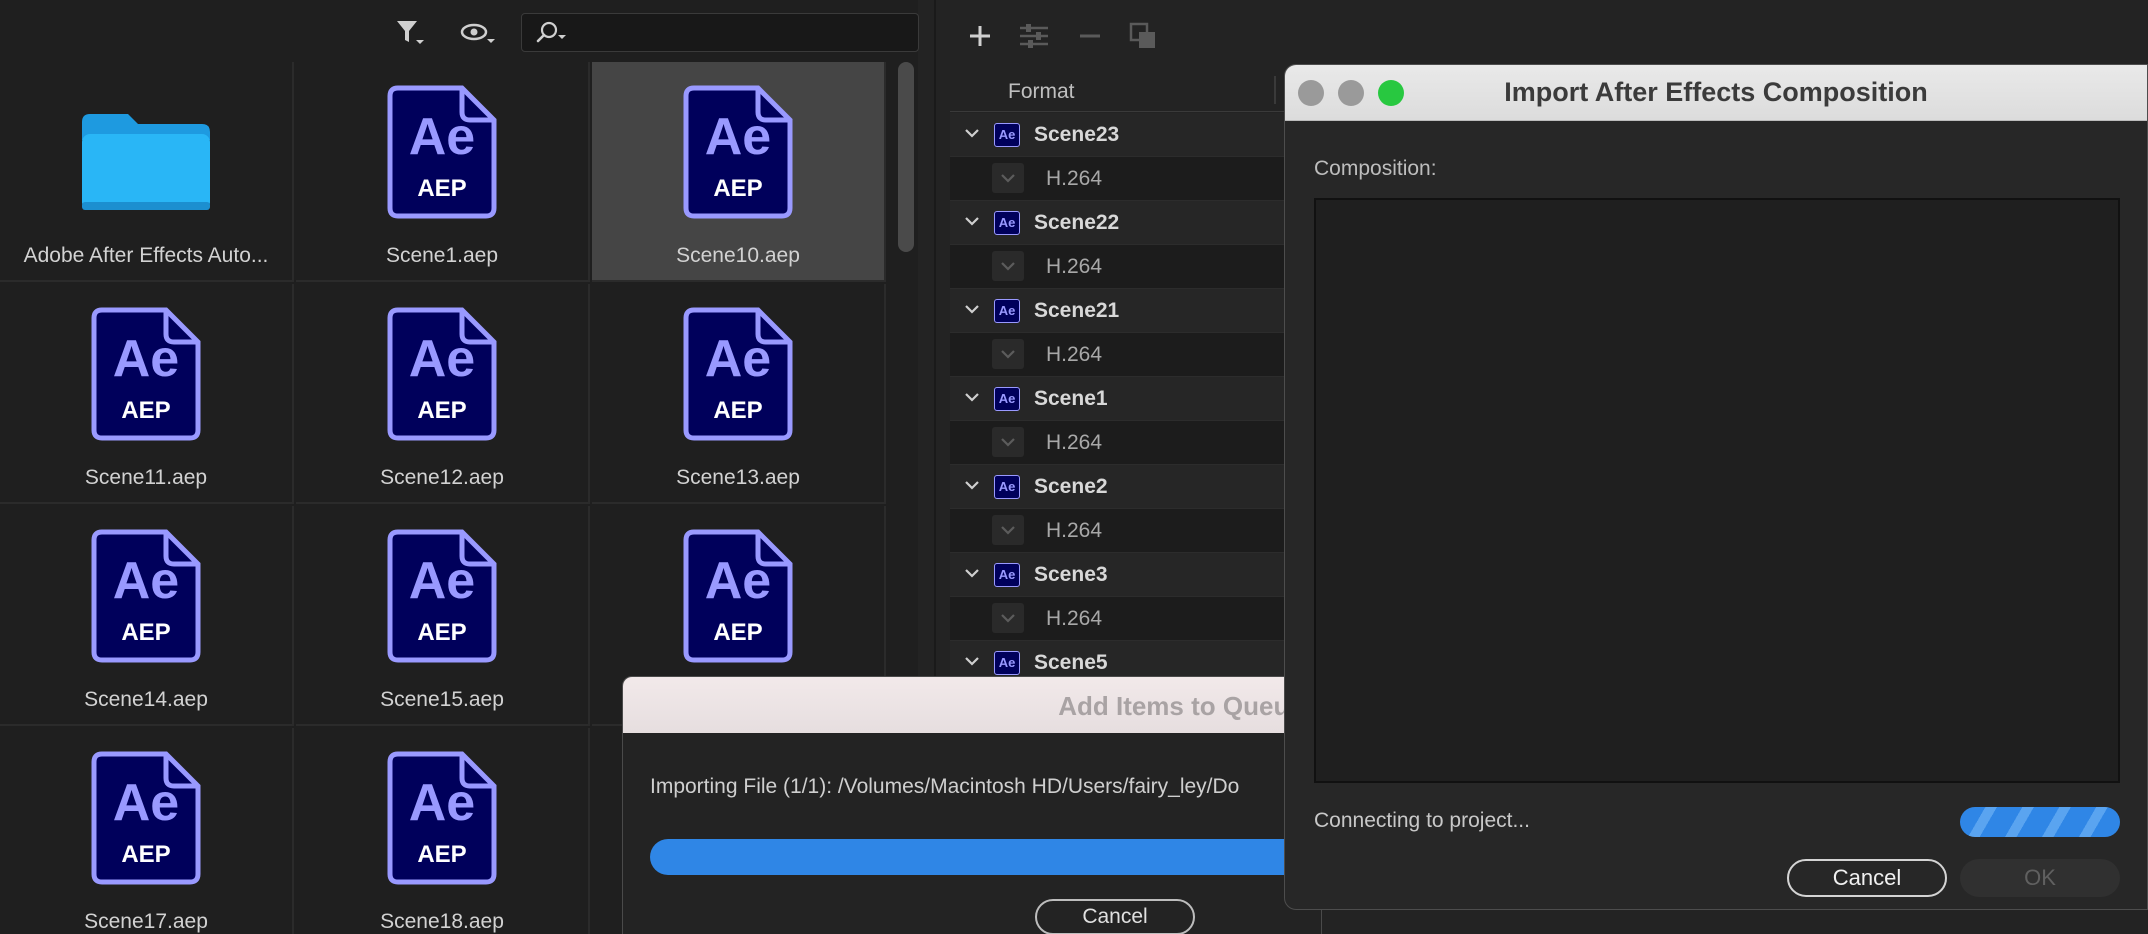 The width and height of the screenshot is (2148, 934). Describe the element at coordinates (2040, 822) in the screenshot. I see `connection-progress-bar` at that location.